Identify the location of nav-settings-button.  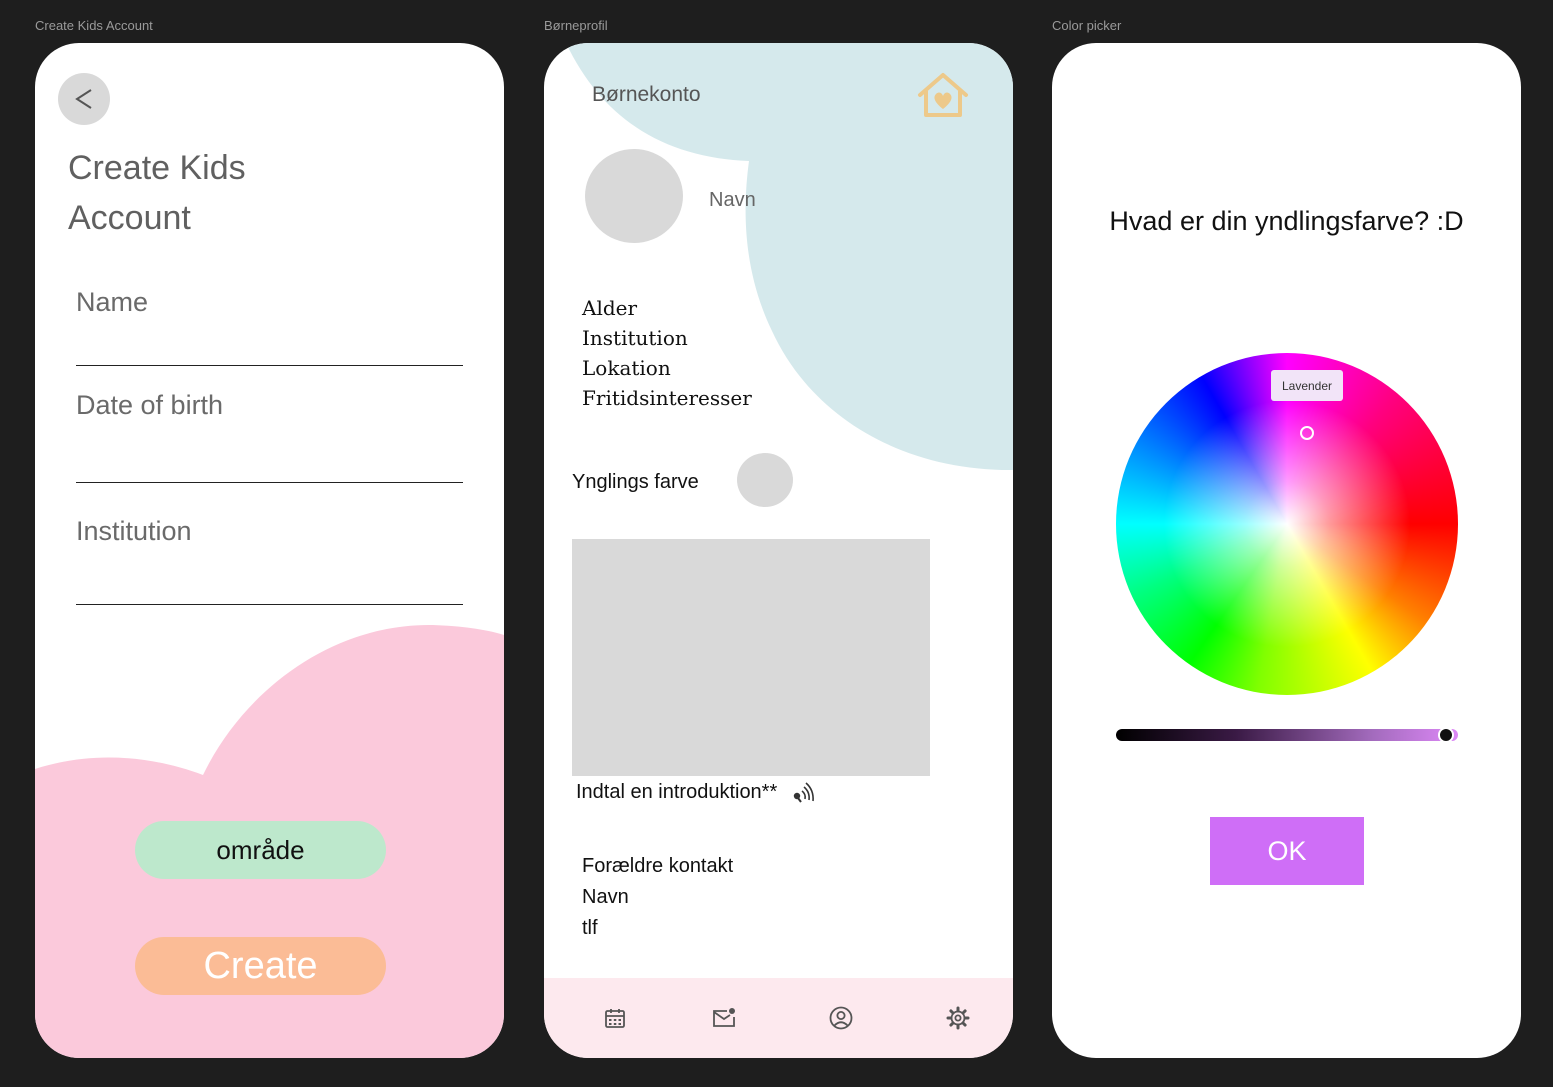
(958, 1018).